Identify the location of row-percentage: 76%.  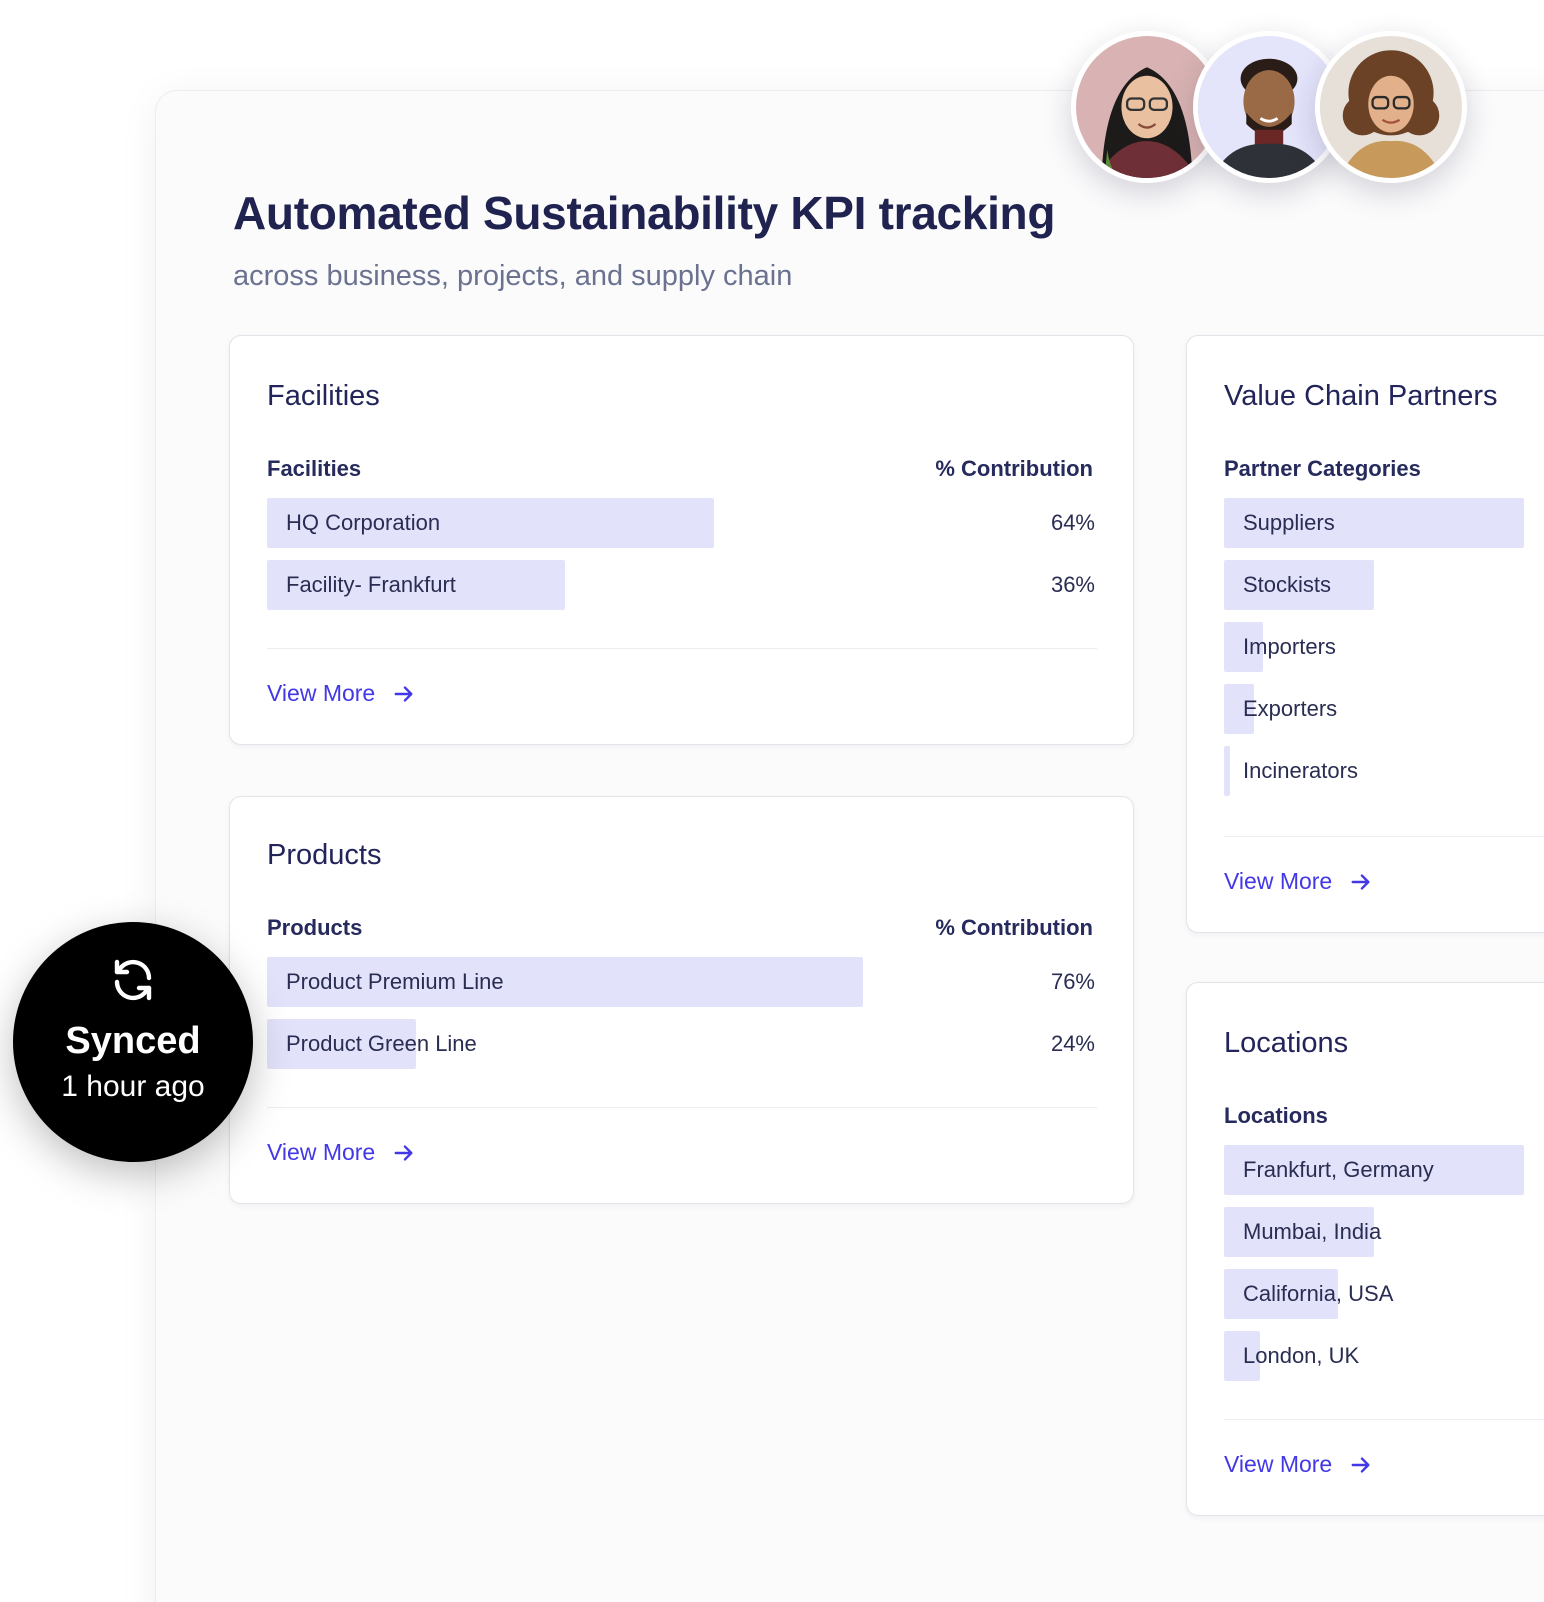
(1072, 981).